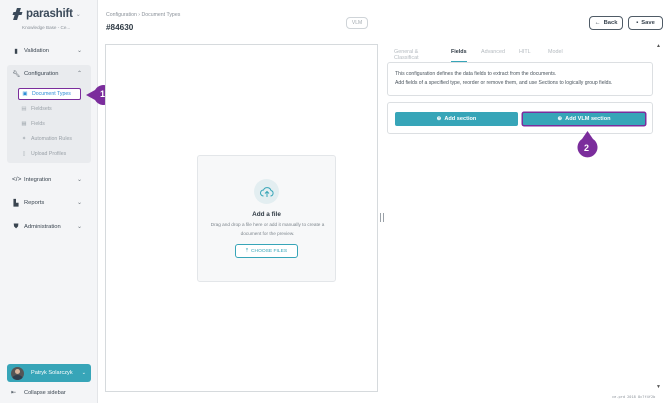 The width and height of the screenshot is (670, 403). What do you see at coordinates (493, 55) in the screenshot?
I see `tab-advanced: Advanced` at bounding box center [493, 55].